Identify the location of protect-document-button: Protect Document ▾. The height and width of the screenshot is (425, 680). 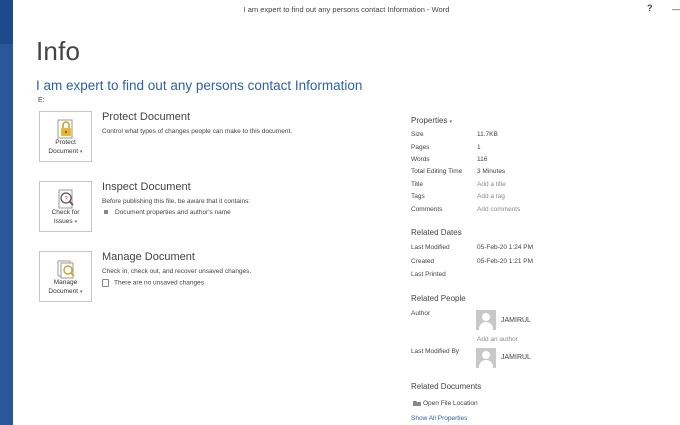
(65, 136).